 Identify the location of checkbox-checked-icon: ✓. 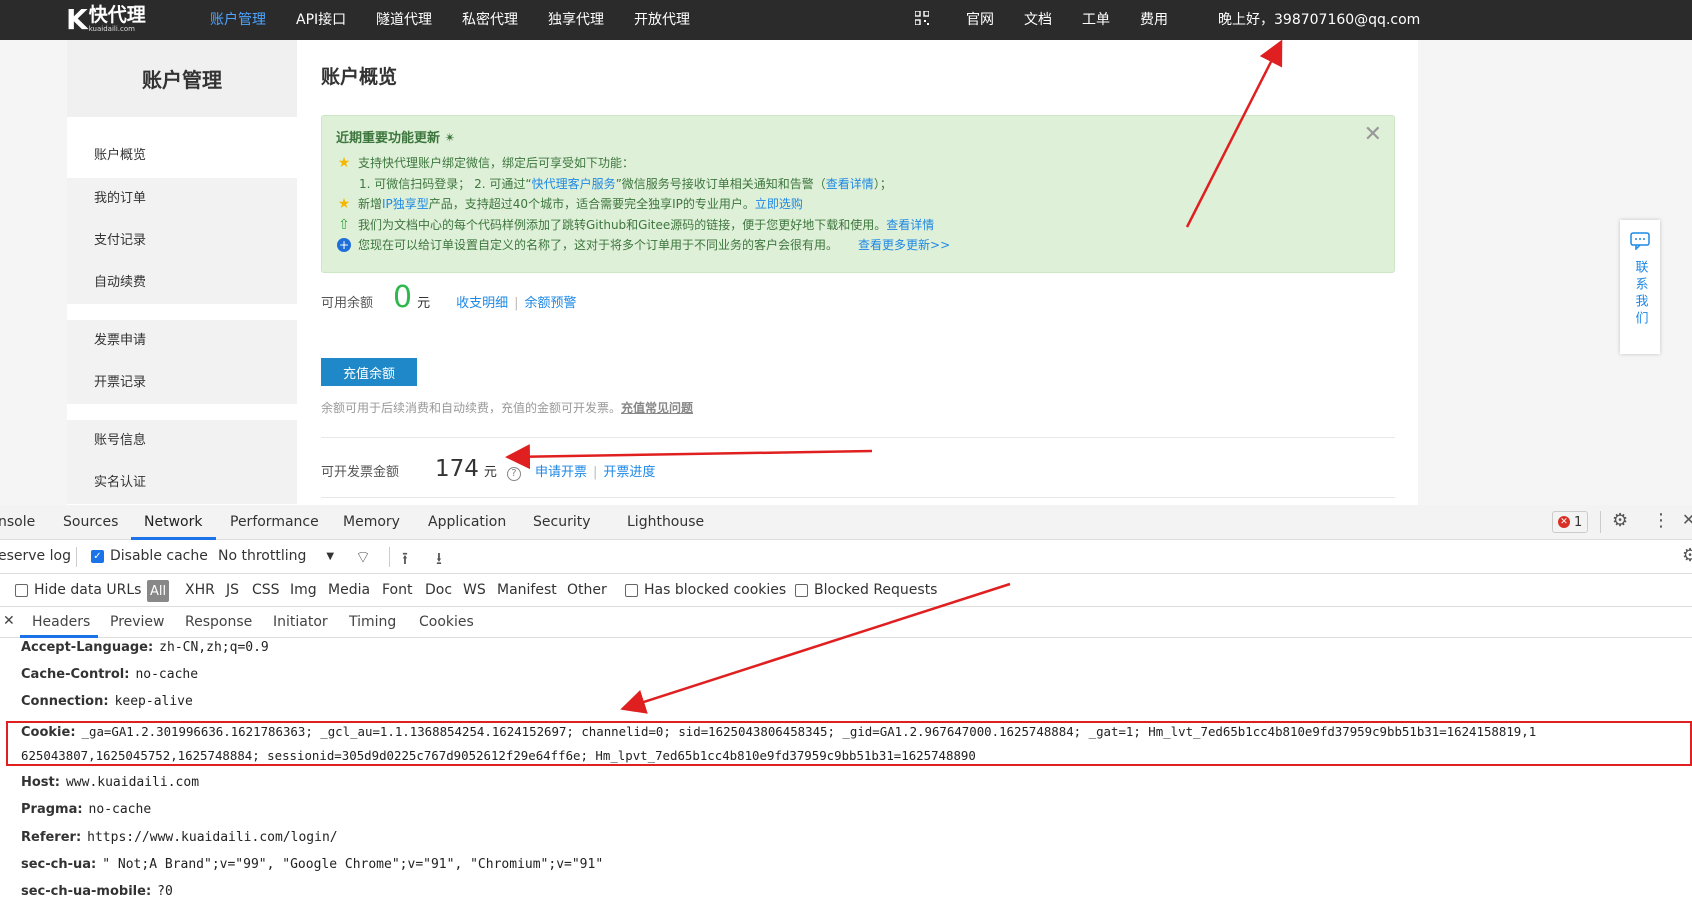
(97, 556).